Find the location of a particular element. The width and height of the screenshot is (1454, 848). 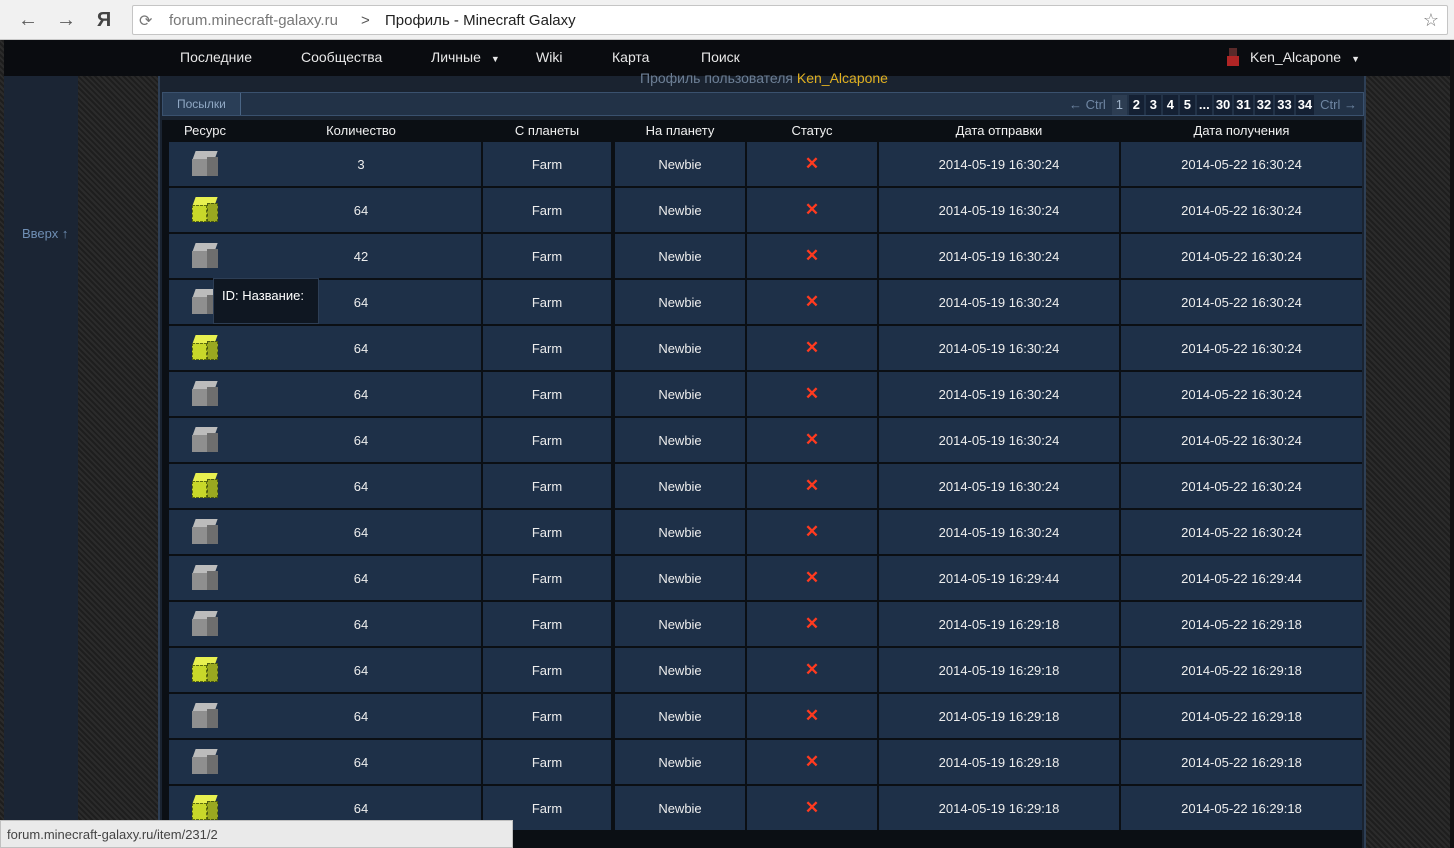

pagination-page: 34 is located at coordinates (1305, 105).